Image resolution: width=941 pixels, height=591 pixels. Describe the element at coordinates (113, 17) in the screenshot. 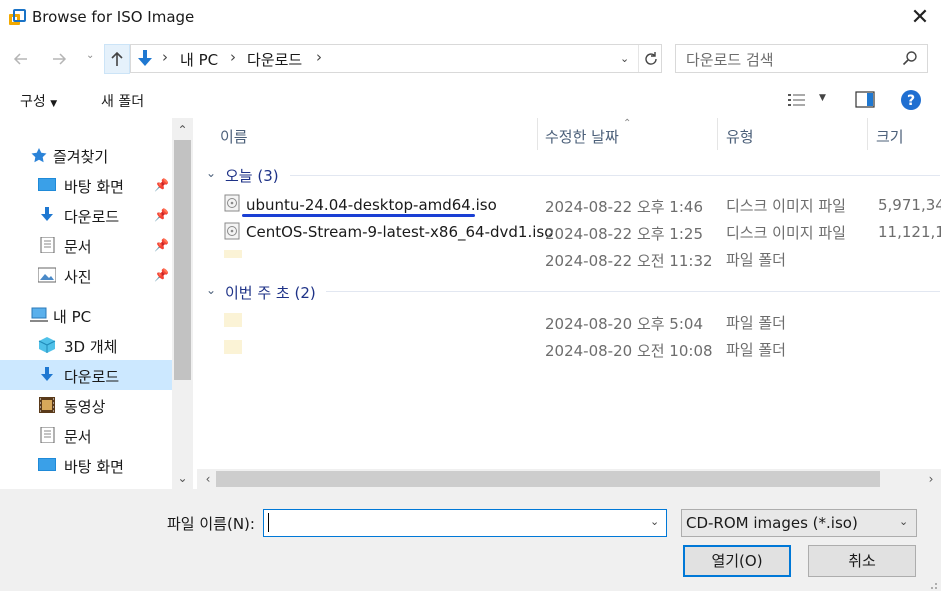

I see `window-title: Browse for ISO Image` at that location.